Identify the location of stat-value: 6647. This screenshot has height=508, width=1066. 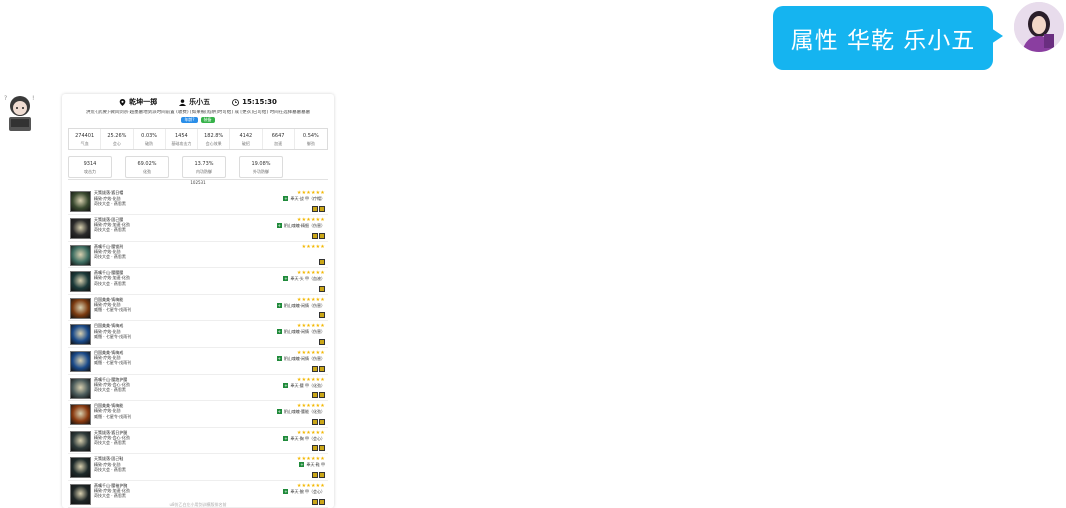
(278, 136).